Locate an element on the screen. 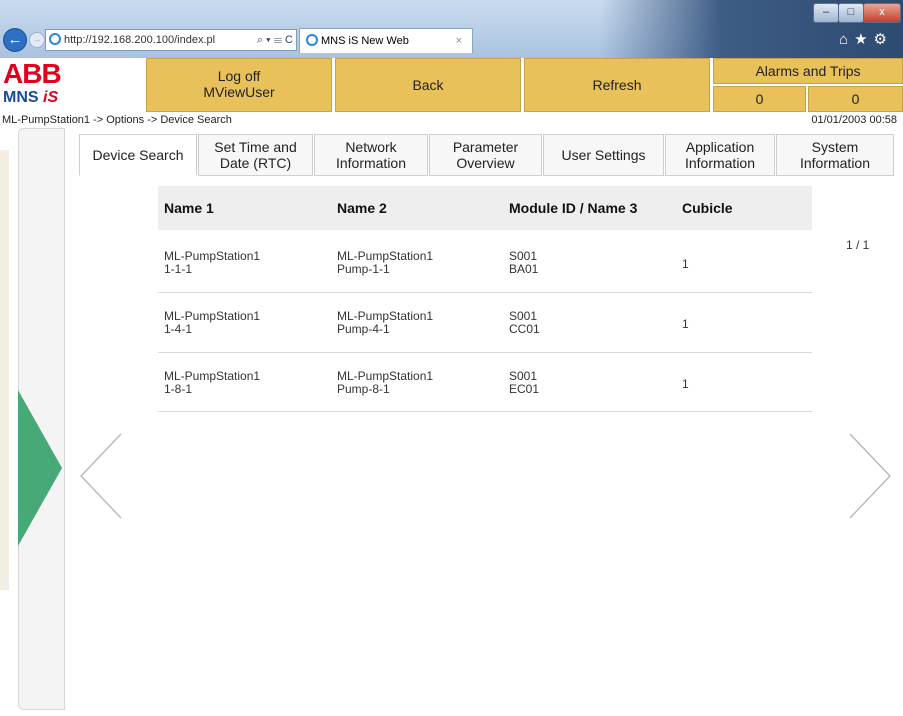 Image resolution: width=903 pixels, height=716 pixels. browser-tab: MNS iS New Web × is located at coordinates (386, 40).